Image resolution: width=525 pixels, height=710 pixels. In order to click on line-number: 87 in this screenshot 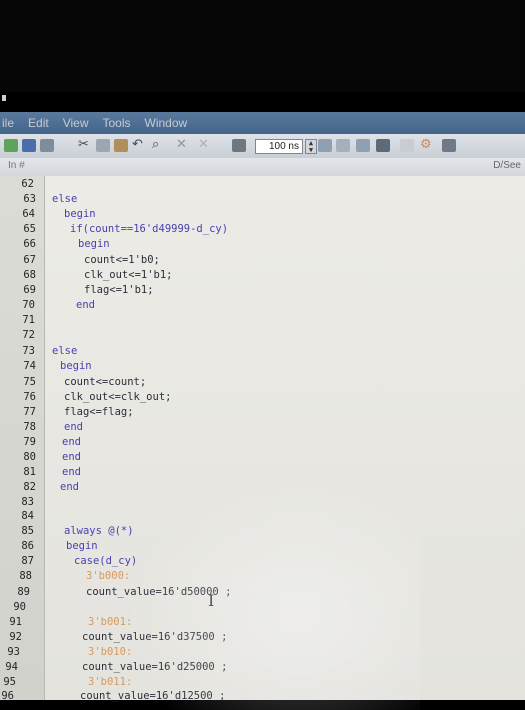, I will do `click(27, 561)`.